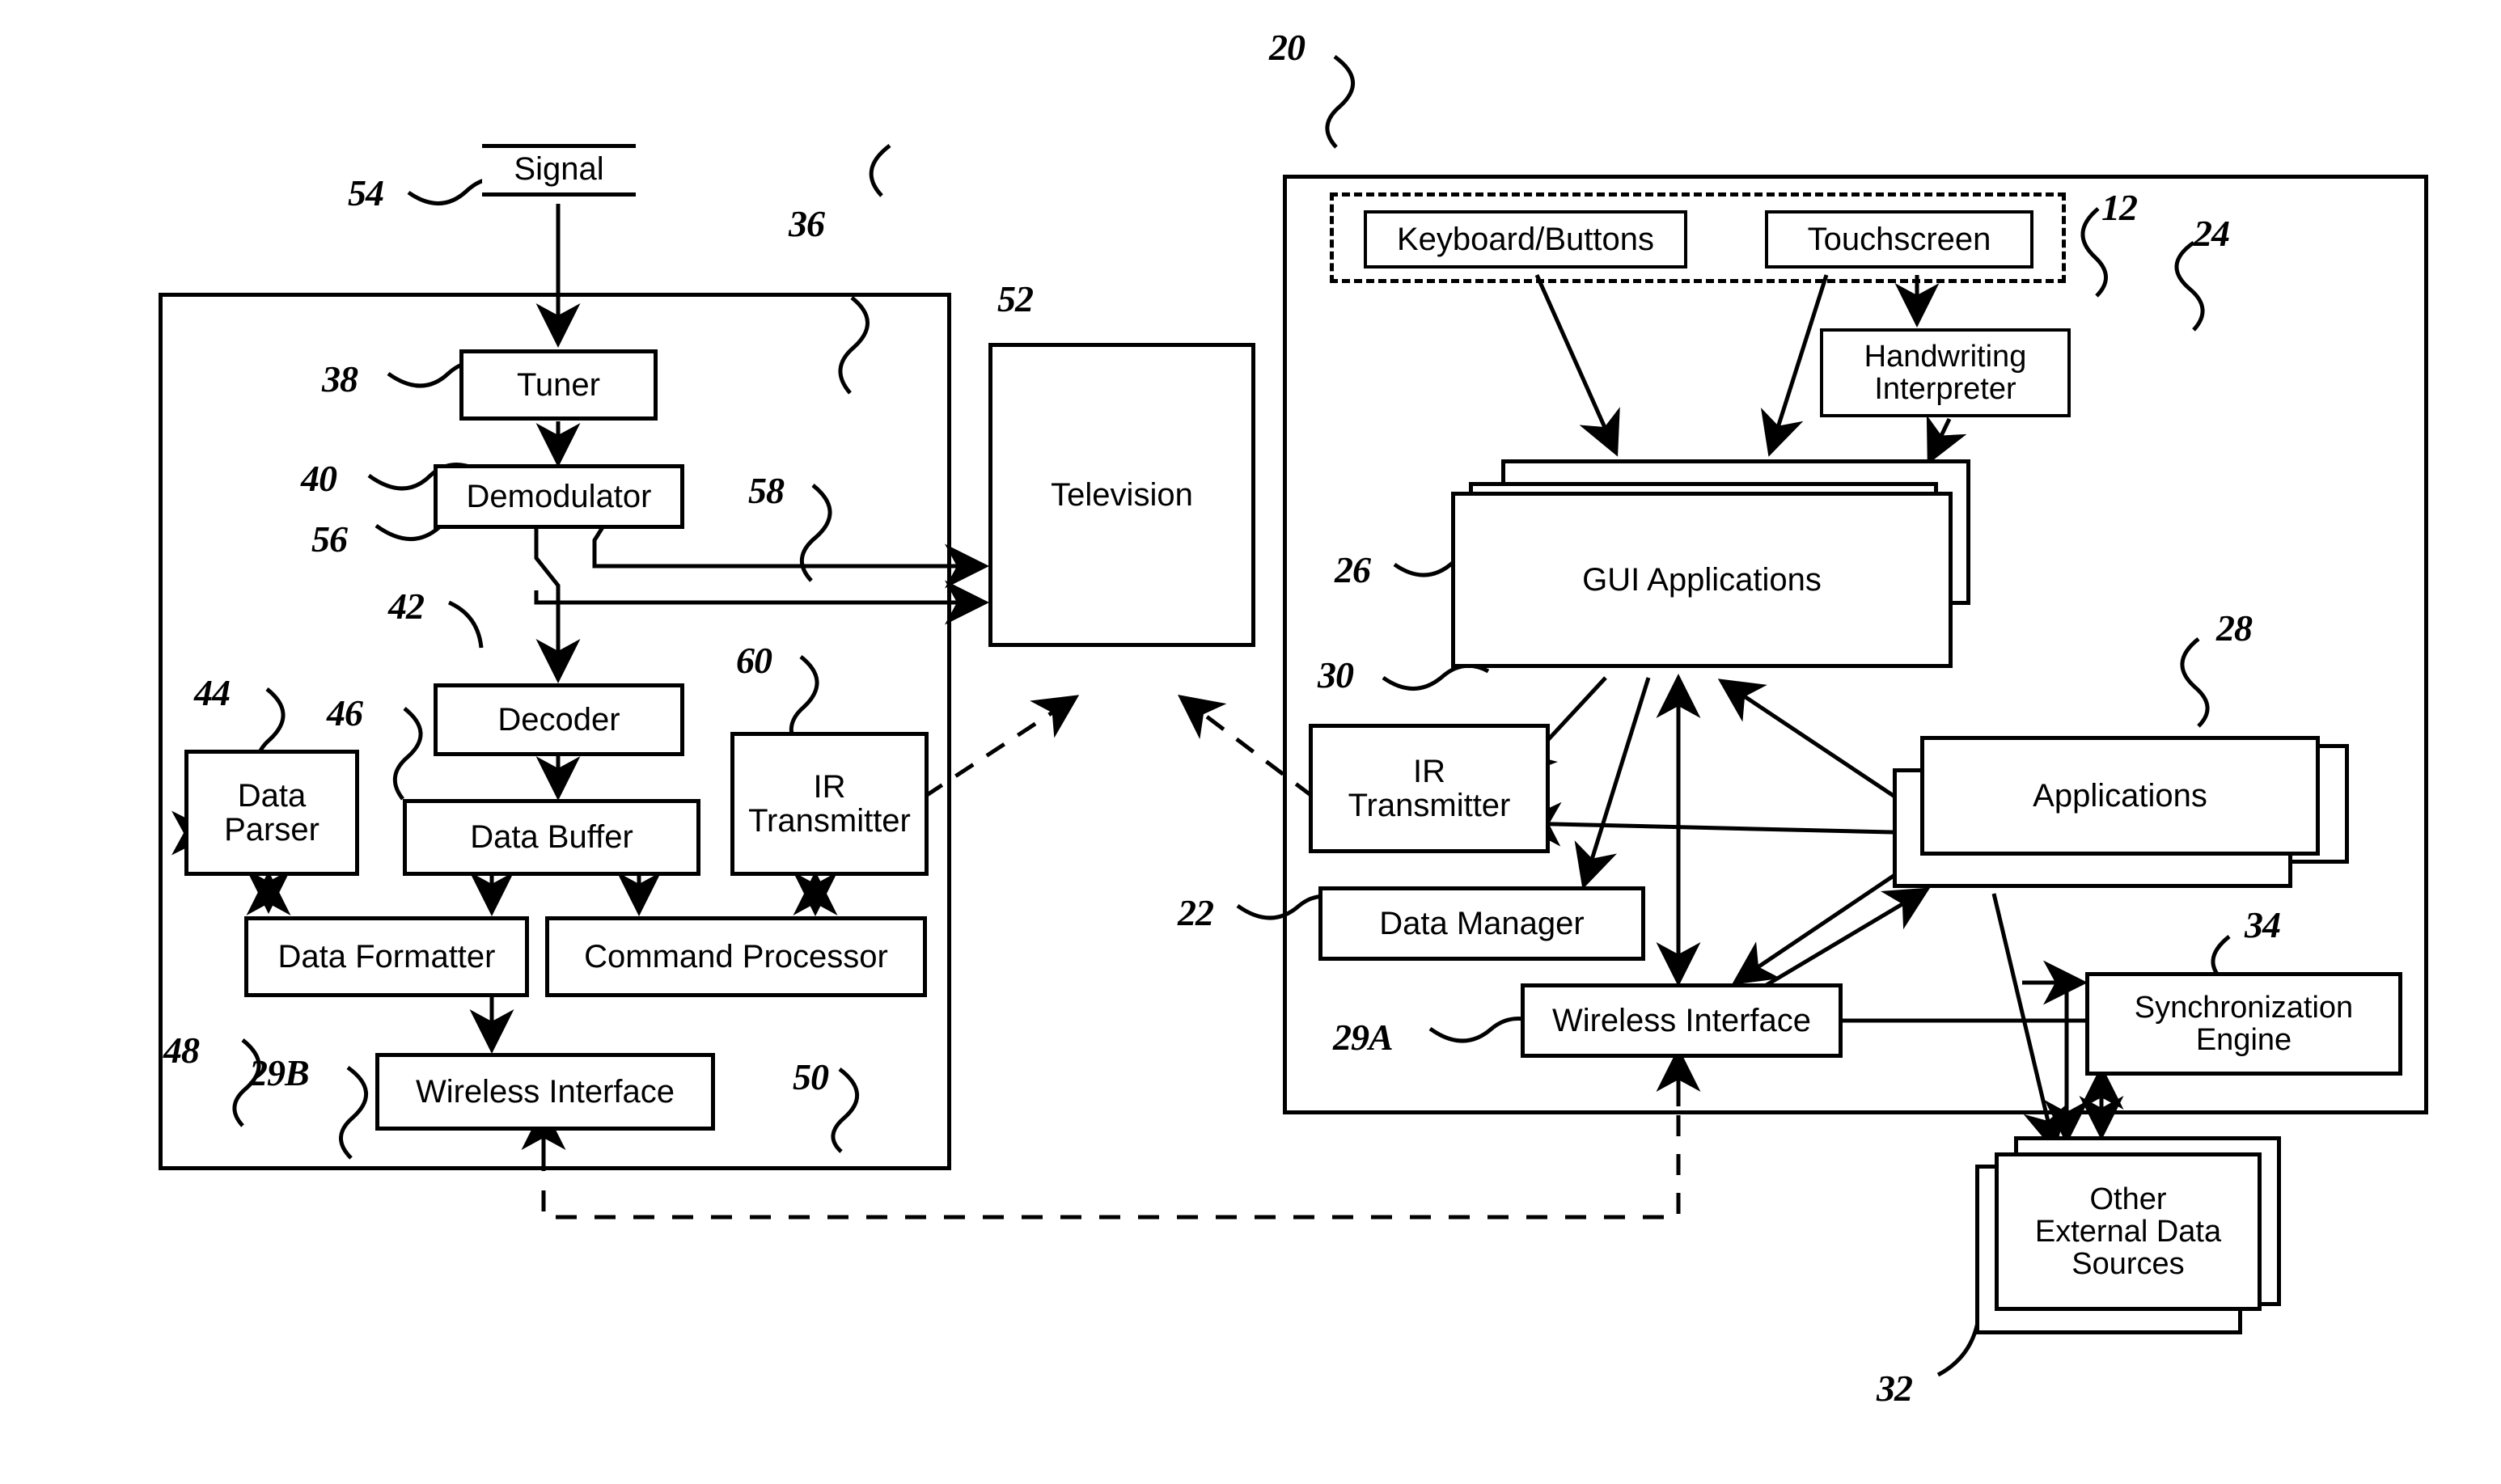 This screenshot has width=2501, height=1484. I want to click on reference-numeral-22: 22, so click(1196, 912).